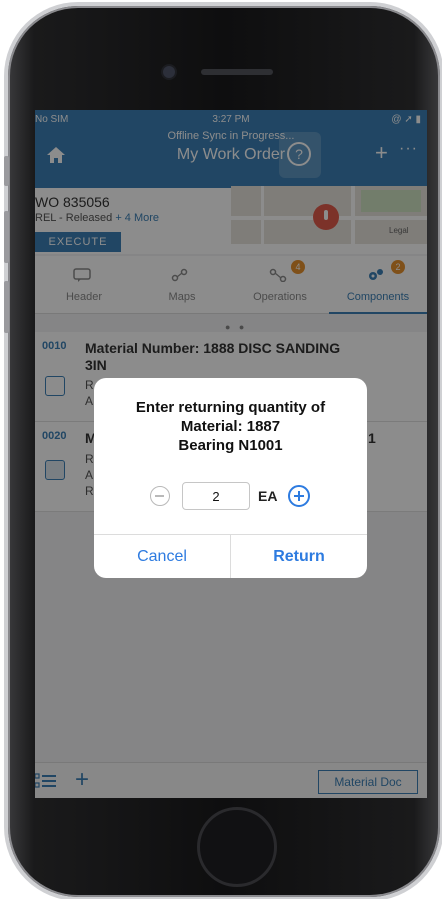  I want to click on increment-button, so click(299, 496).